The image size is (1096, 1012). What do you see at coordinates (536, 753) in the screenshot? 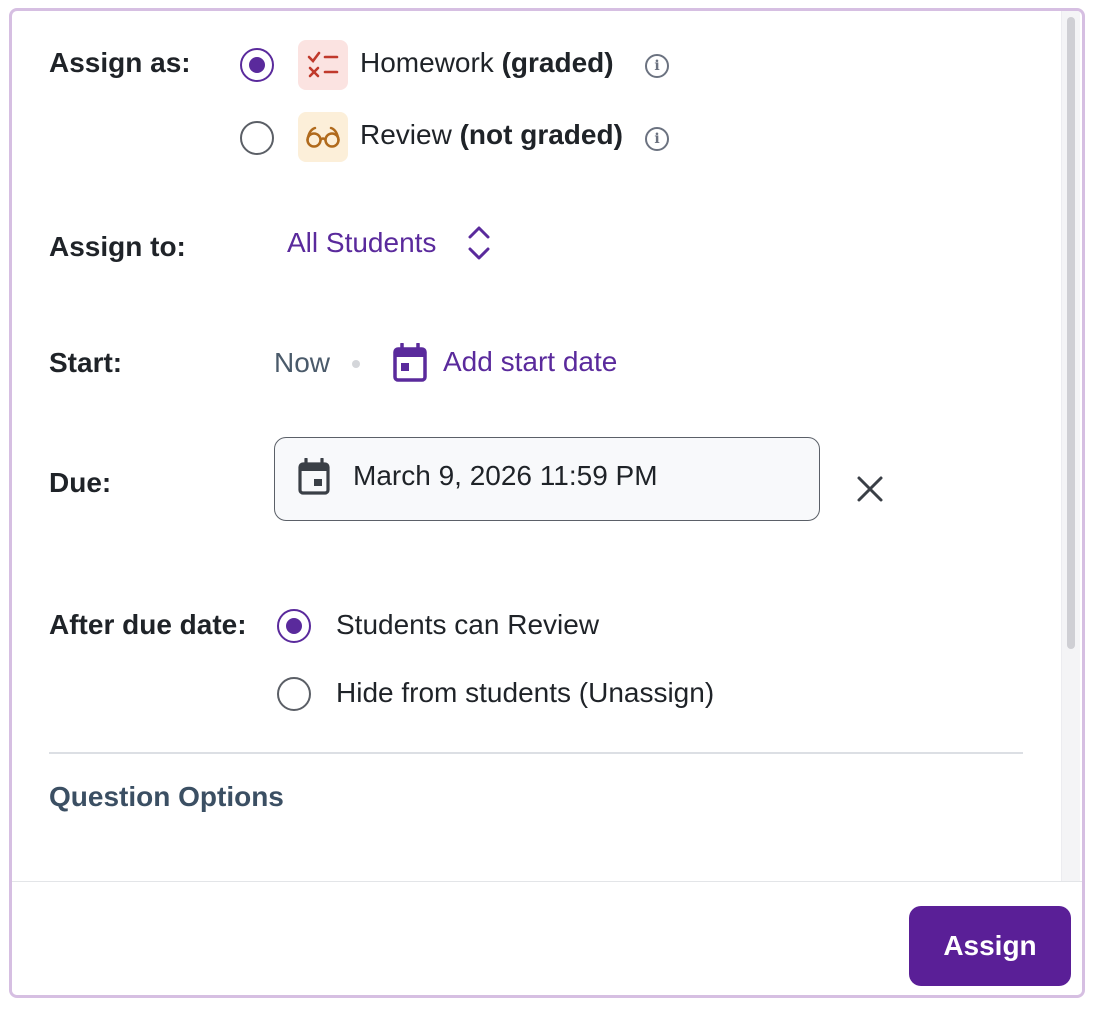
I see `section-divider` at bounding box center [536, 753].